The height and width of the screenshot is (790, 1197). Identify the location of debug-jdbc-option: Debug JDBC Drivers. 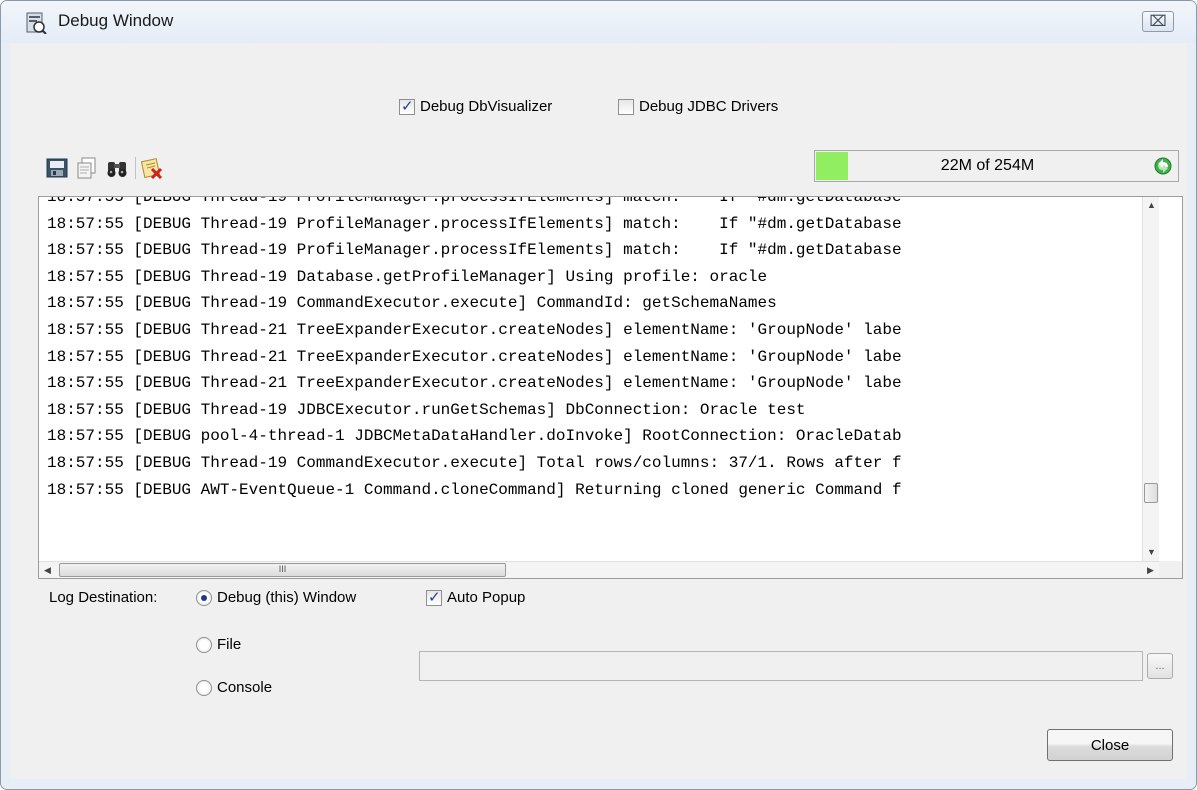
(698, 106).